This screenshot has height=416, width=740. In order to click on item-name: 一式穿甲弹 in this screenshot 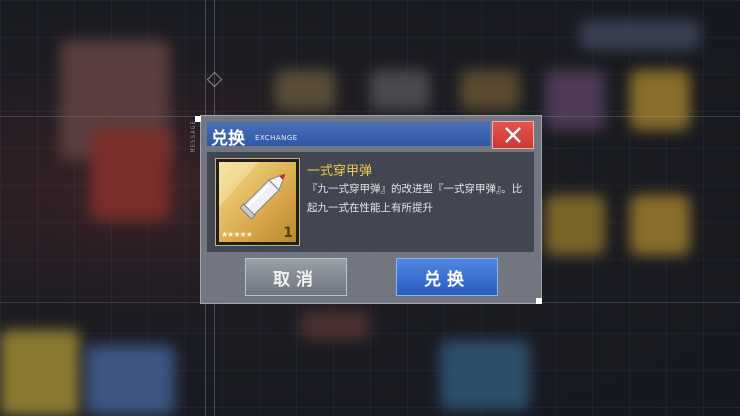, I will do `click(340, 171)`.